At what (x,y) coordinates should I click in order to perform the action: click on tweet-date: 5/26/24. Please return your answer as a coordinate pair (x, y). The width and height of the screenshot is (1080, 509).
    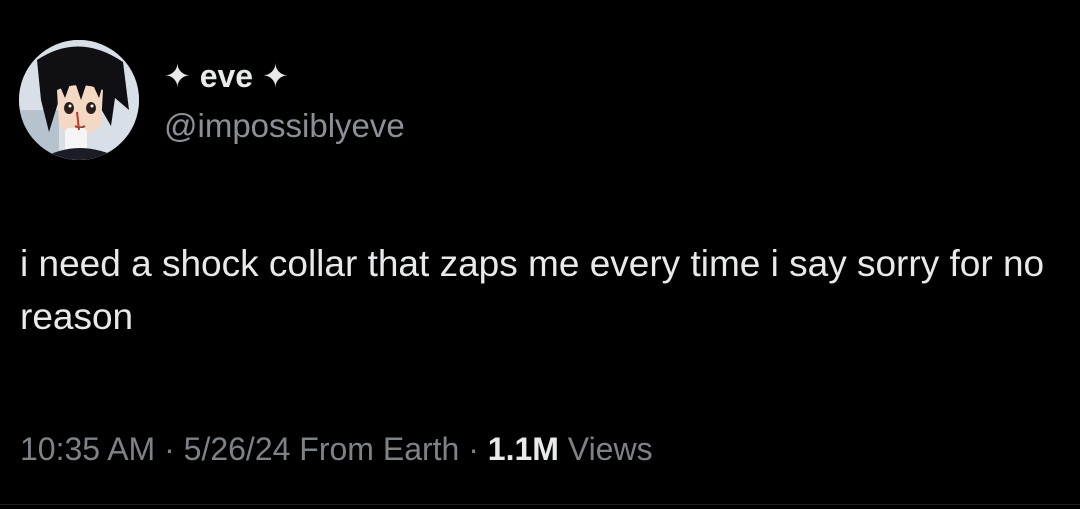
    Looking at the image, I should click on (237, 449).